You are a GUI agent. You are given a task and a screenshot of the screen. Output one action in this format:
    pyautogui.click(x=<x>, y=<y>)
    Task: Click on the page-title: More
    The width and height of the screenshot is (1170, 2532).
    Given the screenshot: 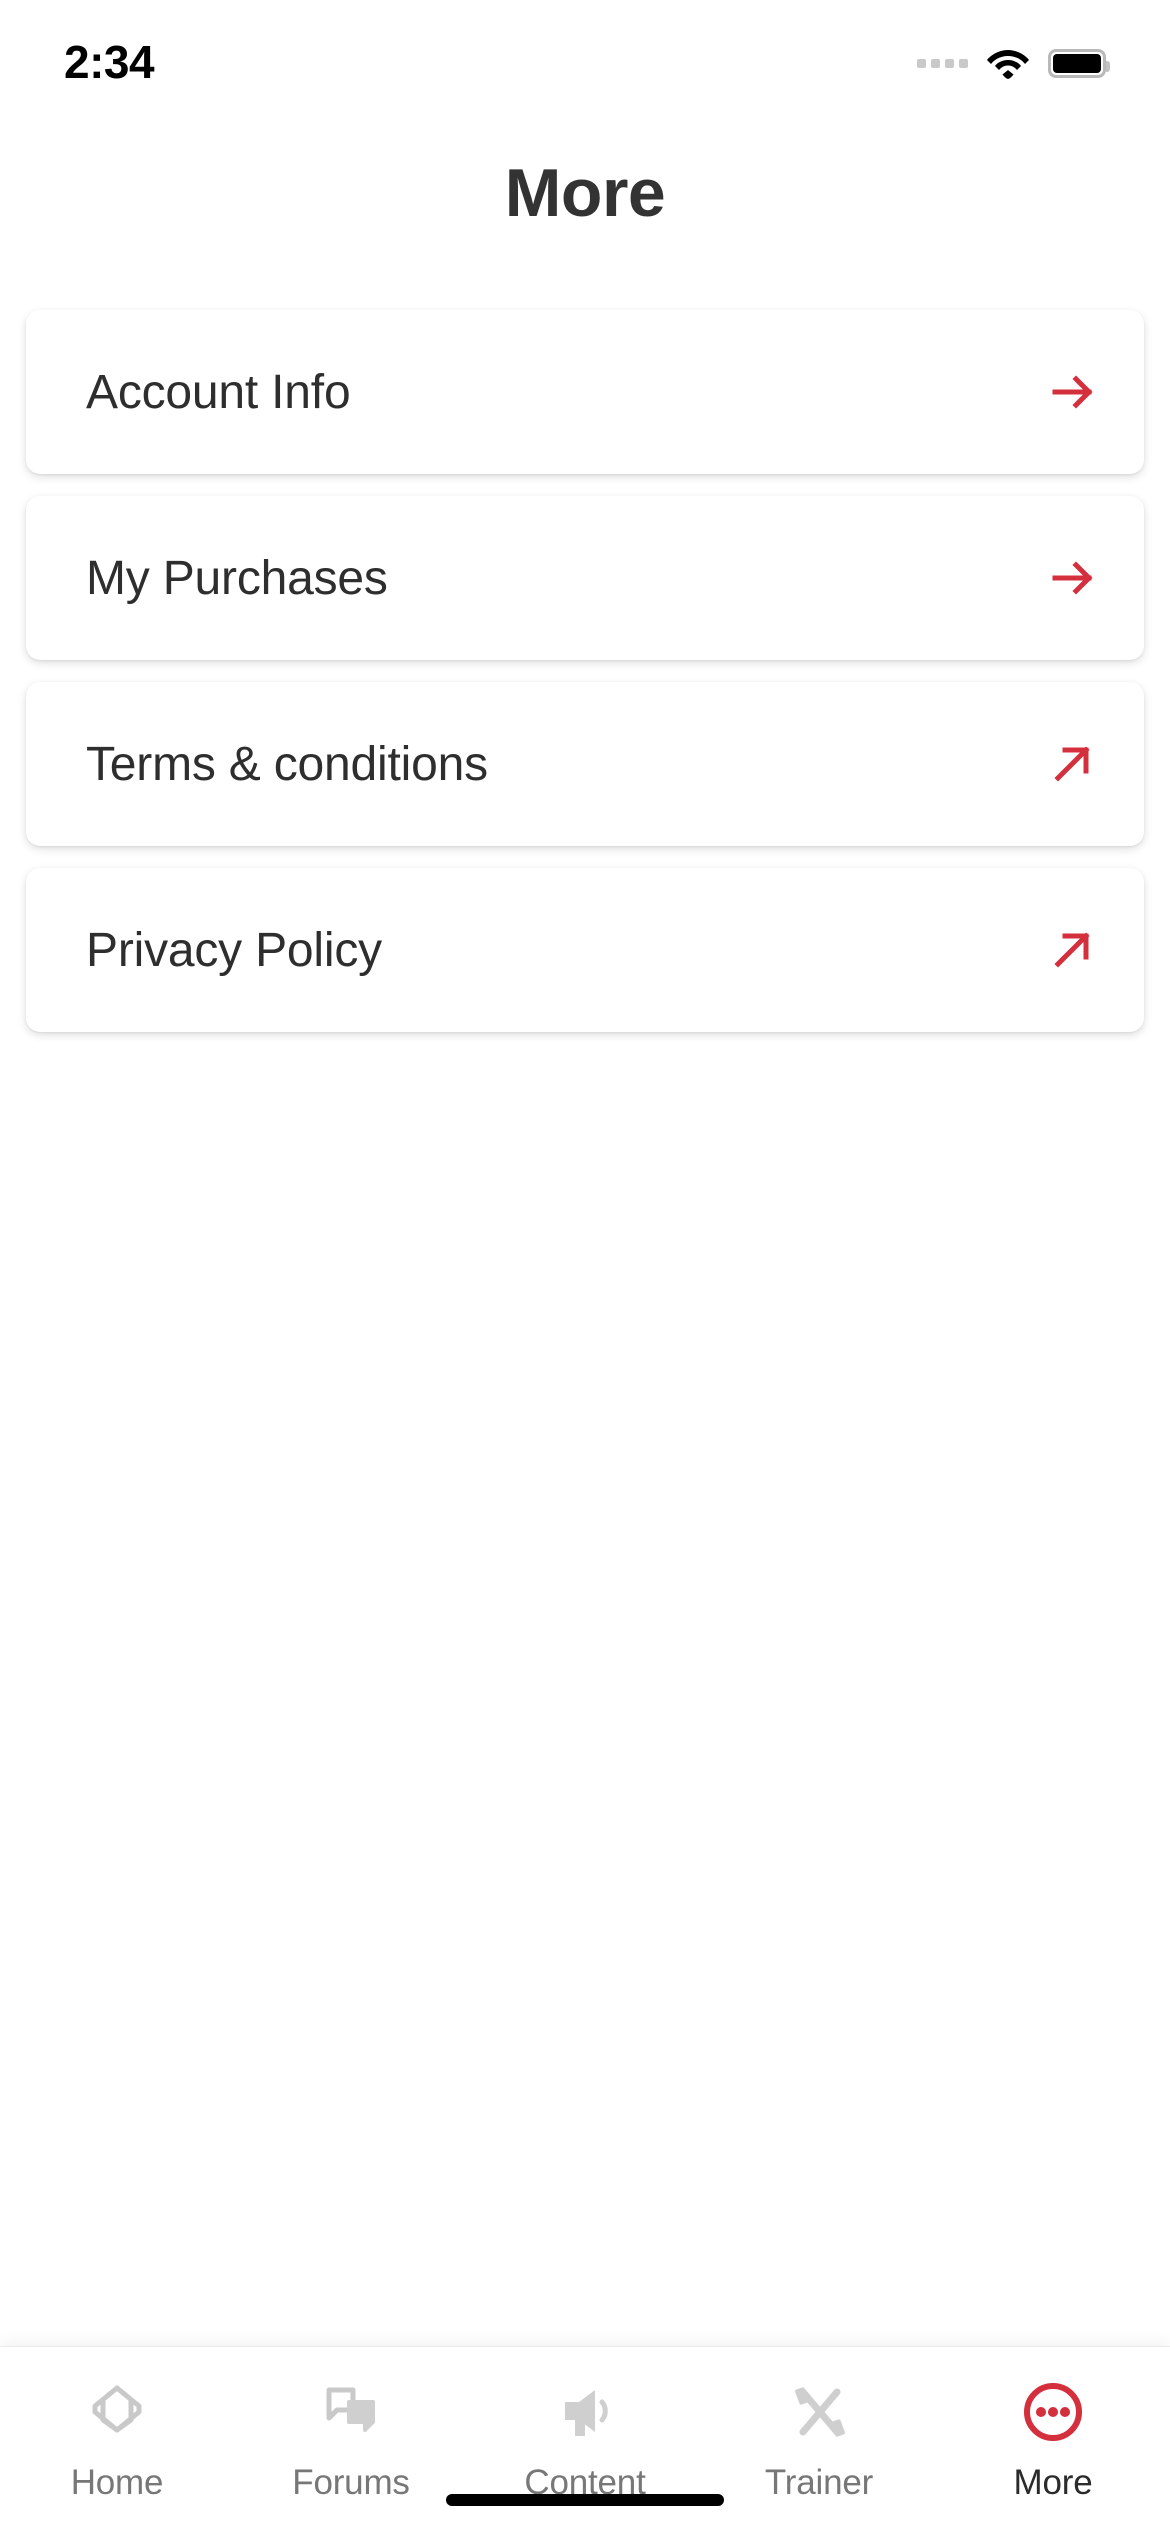 What is the action you would take?
    pyautogui.click(x=585, y=193)
    